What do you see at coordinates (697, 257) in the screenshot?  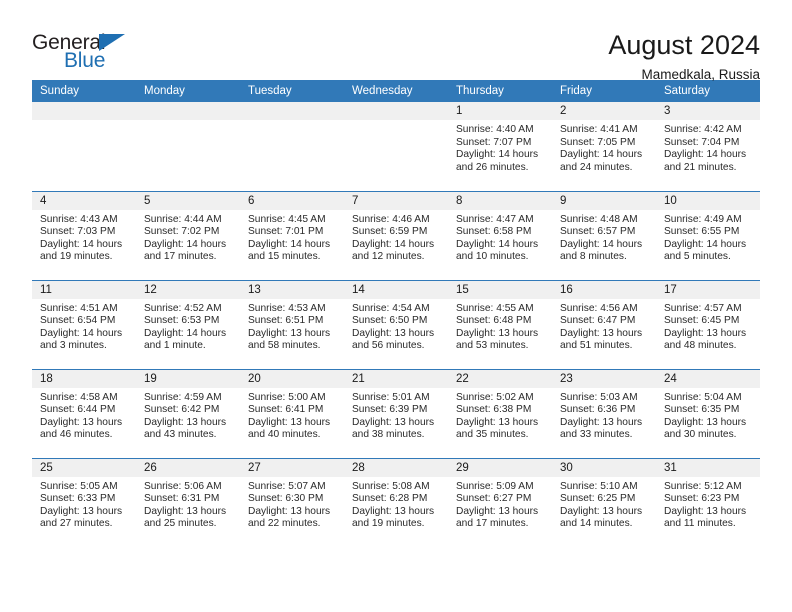 I see `daylight-duration-line2: and 5 minutes.` at bounding box center [697, 257].